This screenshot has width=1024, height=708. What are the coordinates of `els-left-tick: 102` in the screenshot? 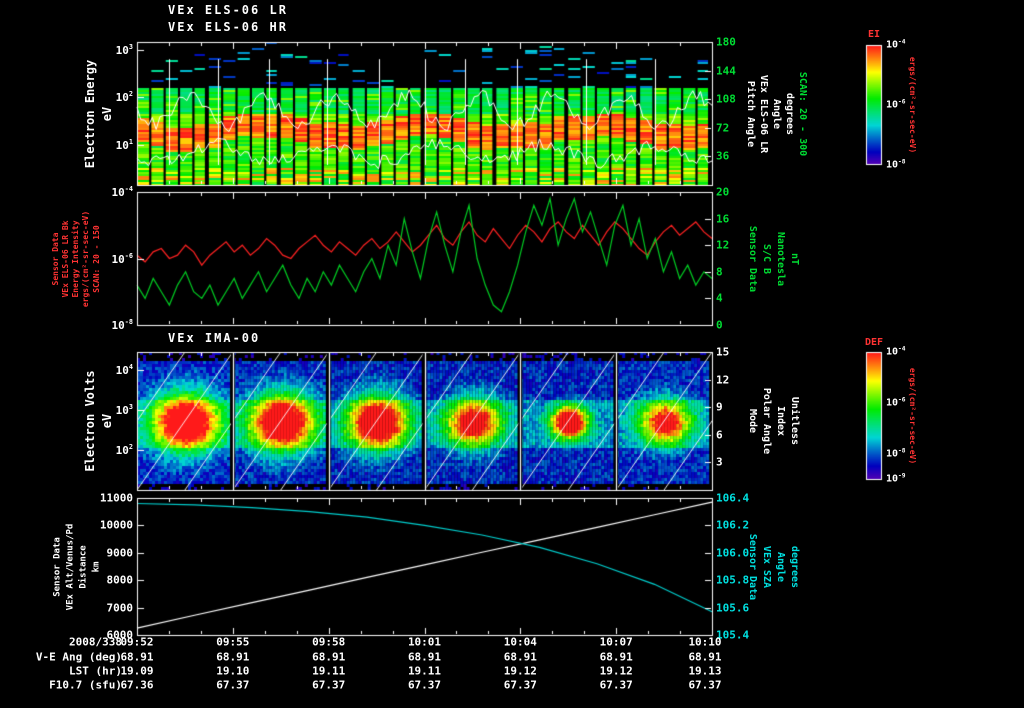 It's located at (124, 97).